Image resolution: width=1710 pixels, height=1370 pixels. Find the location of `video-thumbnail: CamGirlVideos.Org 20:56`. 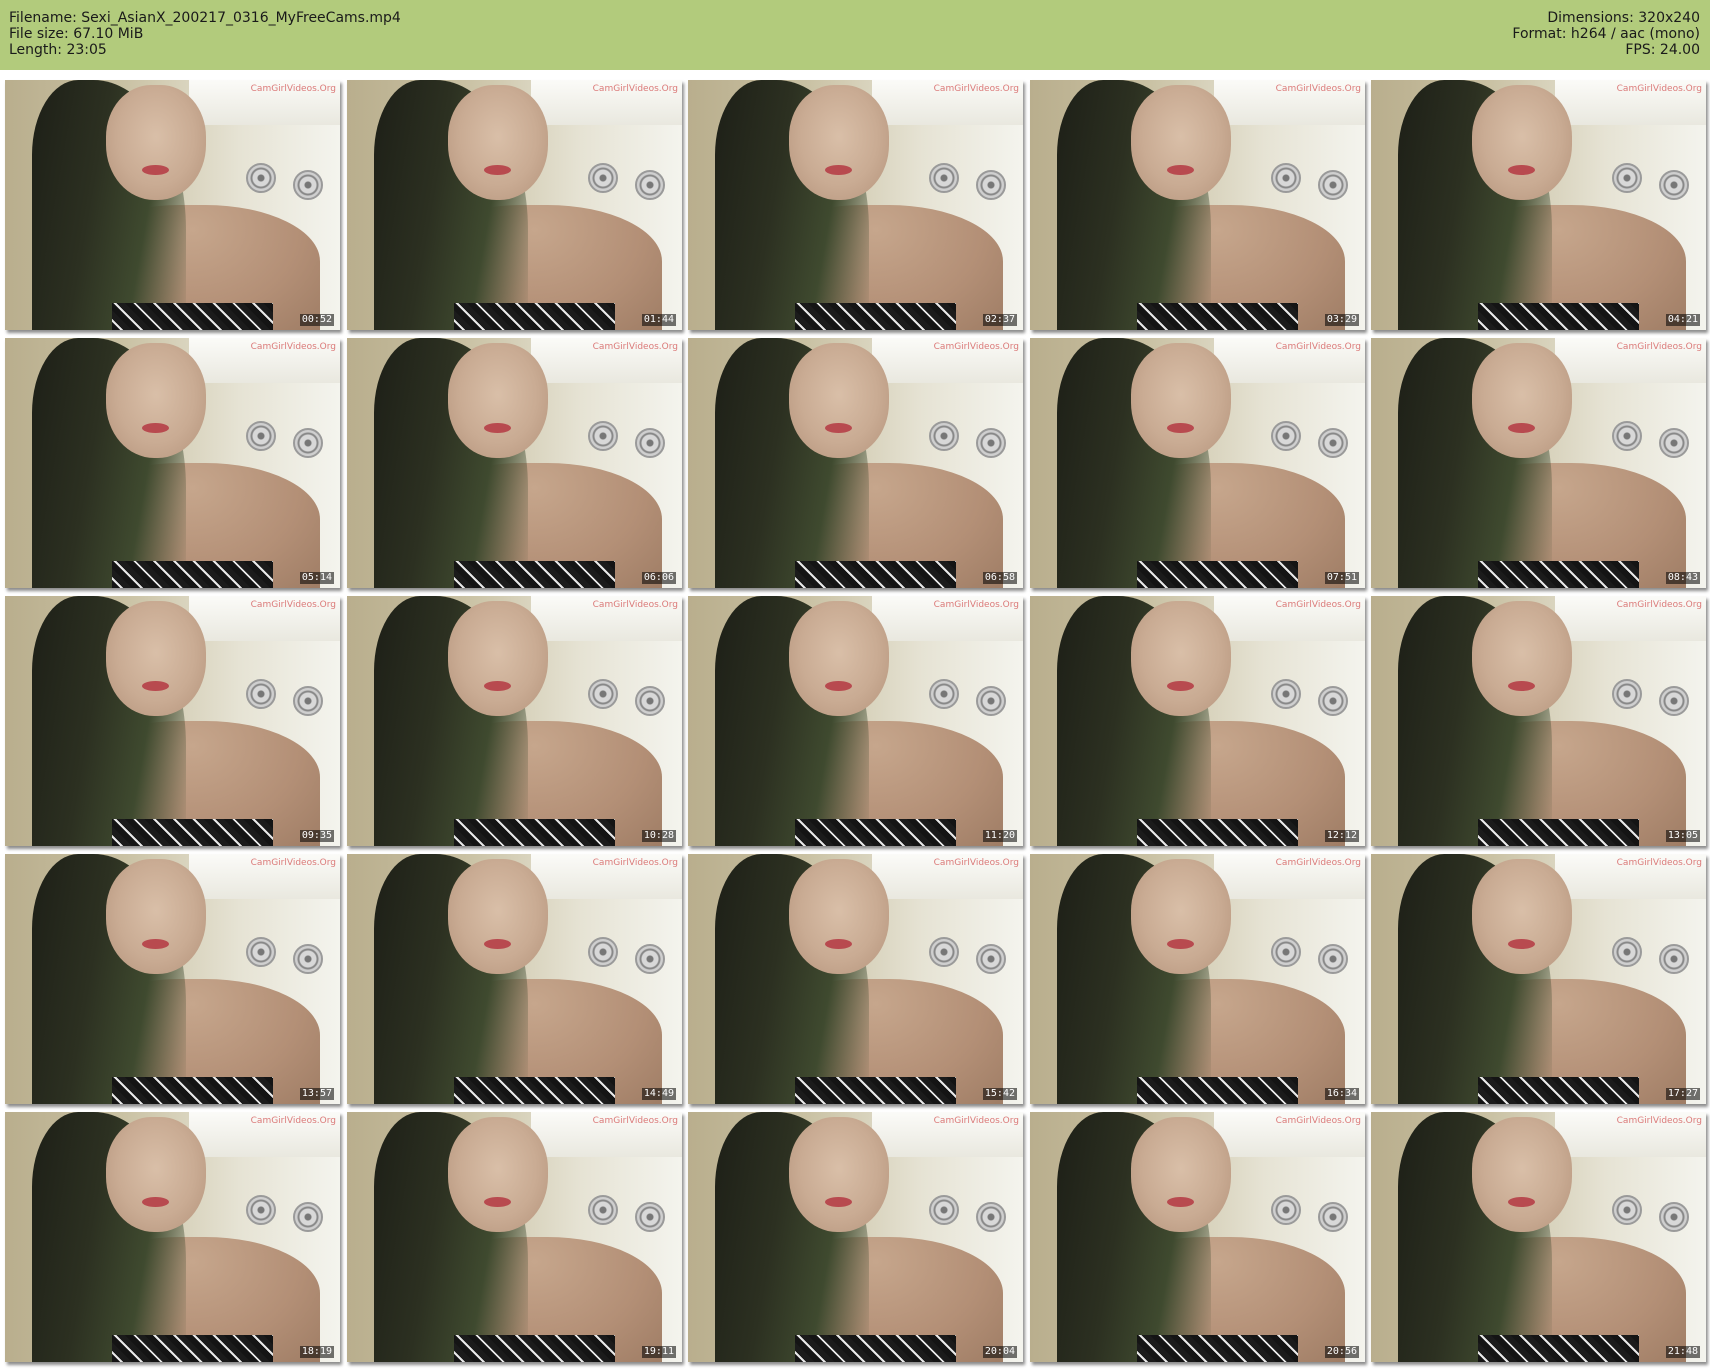

video-thumbnail: CamGirlVideos.Org 20:56 is located at coordinates (1197, 1237).